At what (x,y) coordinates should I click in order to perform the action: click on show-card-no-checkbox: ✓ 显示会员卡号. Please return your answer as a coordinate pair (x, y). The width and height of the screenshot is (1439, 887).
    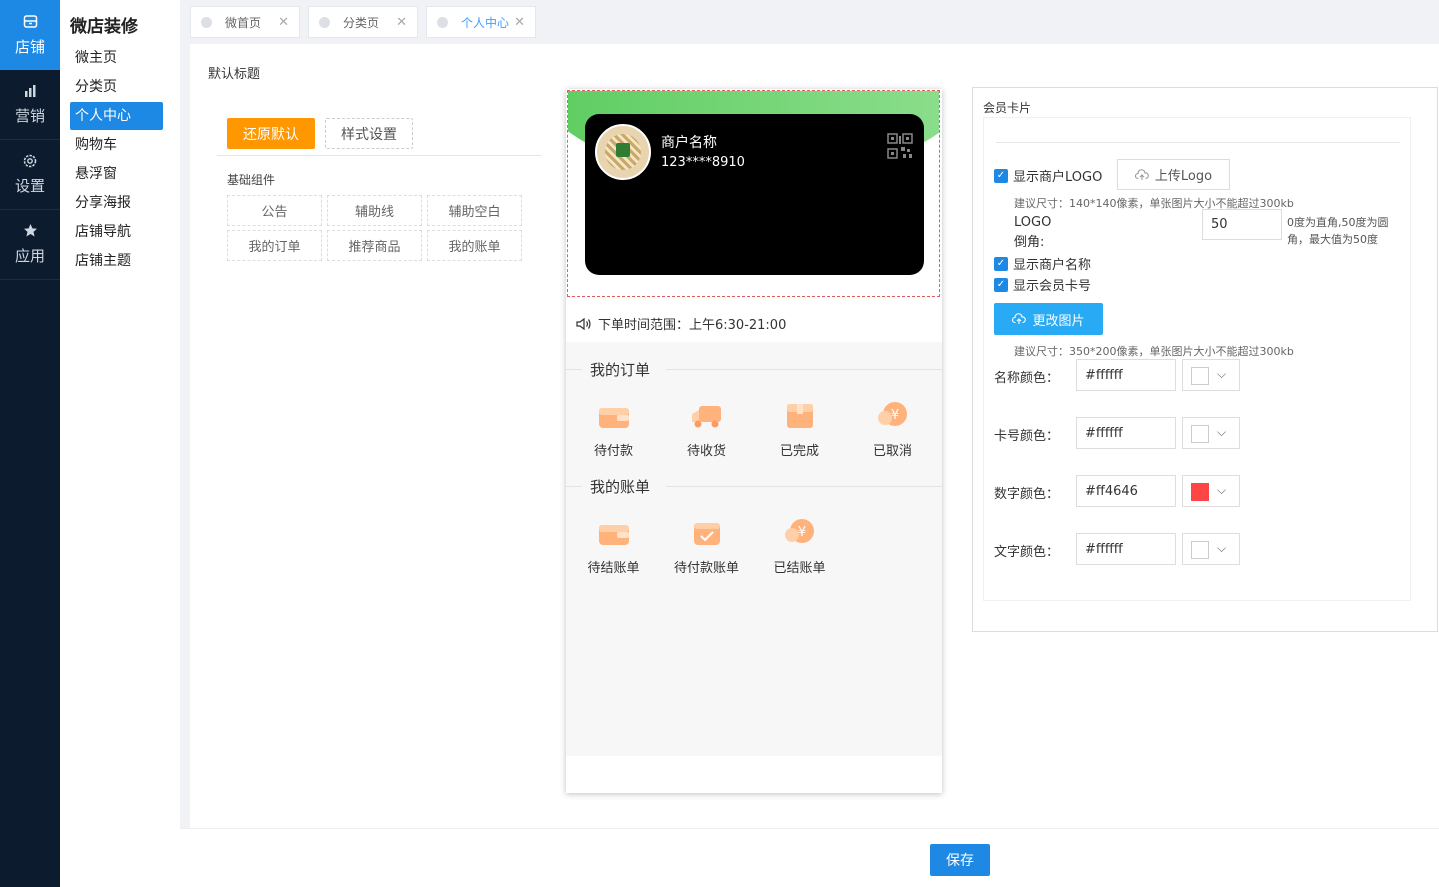
    Looking at the image, I should click on (1042, 284).